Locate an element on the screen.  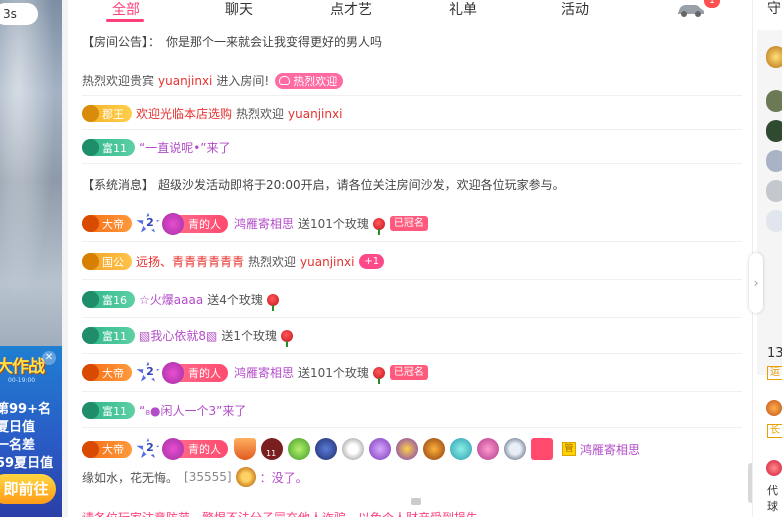
rank-badge: 国公 is located at coordinates (107, 261).